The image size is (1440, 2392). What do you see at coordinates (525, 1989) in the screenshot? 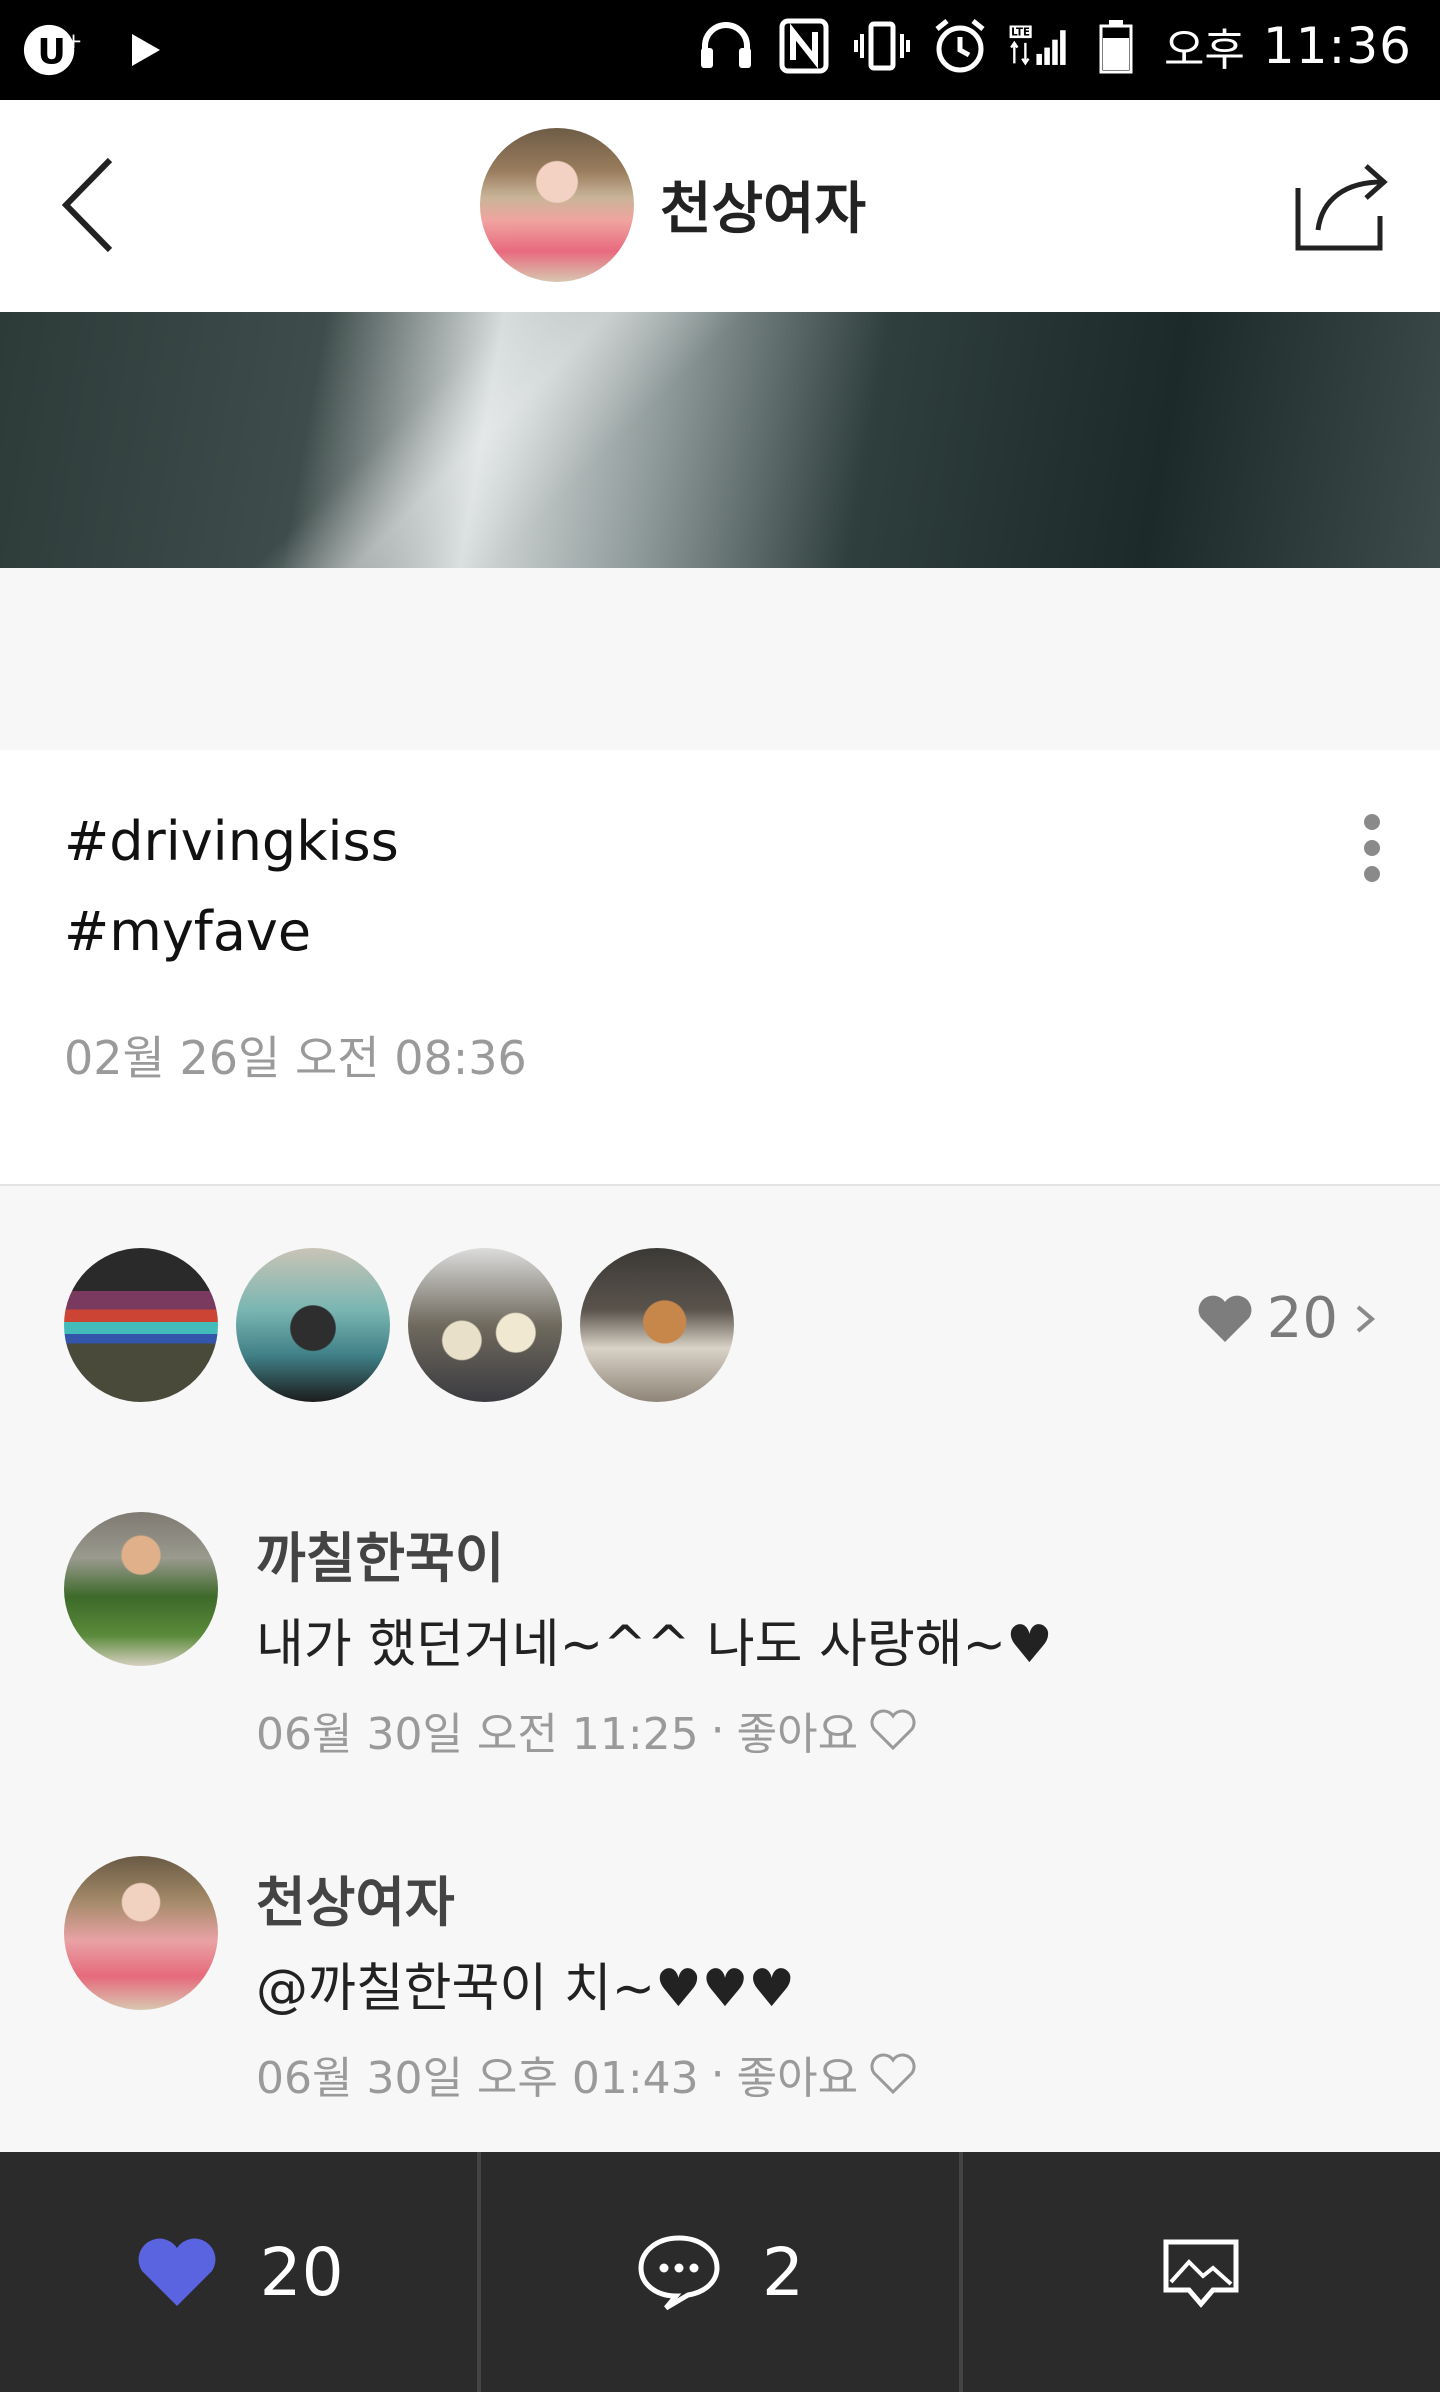
I see `comment-text: @까칠한꾹이 치~♥♥♥` at bounding box center [525, 1989].